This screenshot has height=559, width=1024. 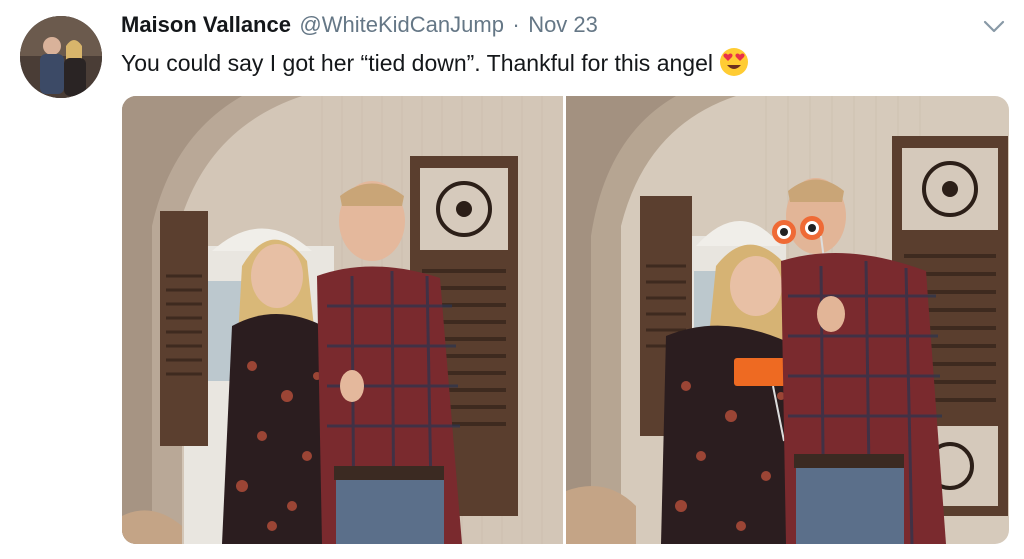 I want to click on tweet-date: Nov 23, so click(x=563, y=24).